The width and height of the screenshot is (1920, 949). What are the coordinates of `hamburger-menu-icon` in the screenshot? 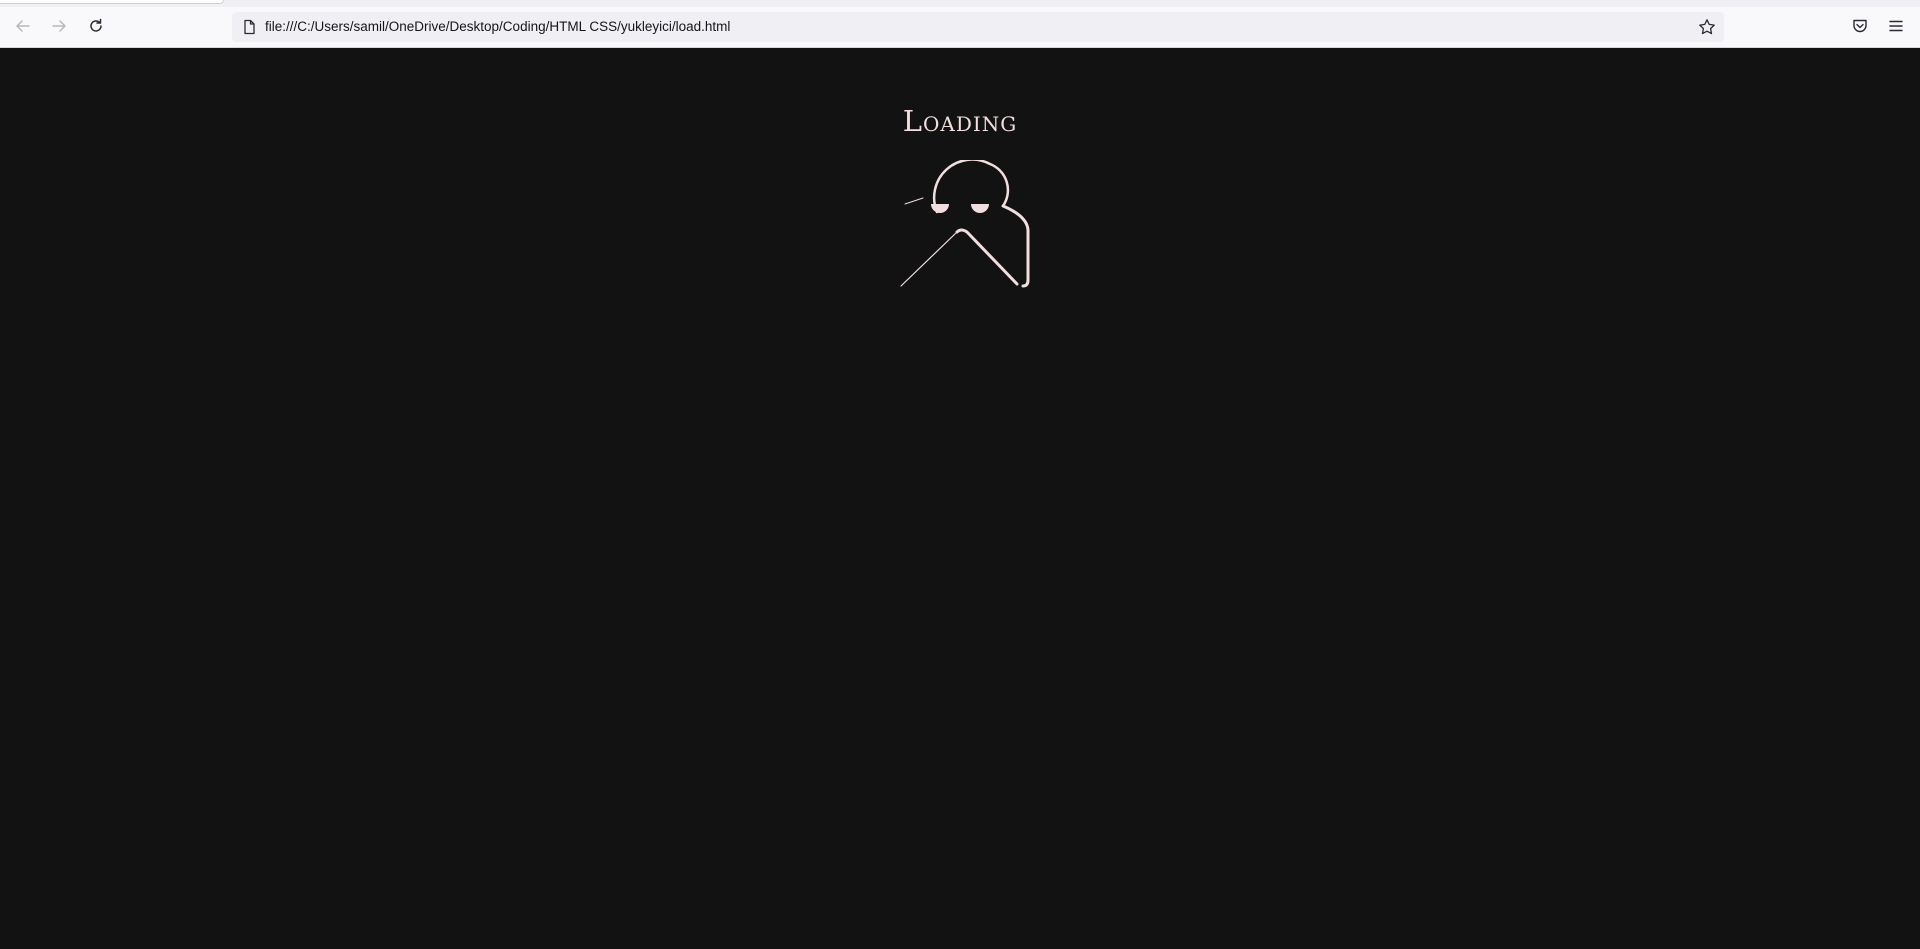 It's located at (1896, 26).